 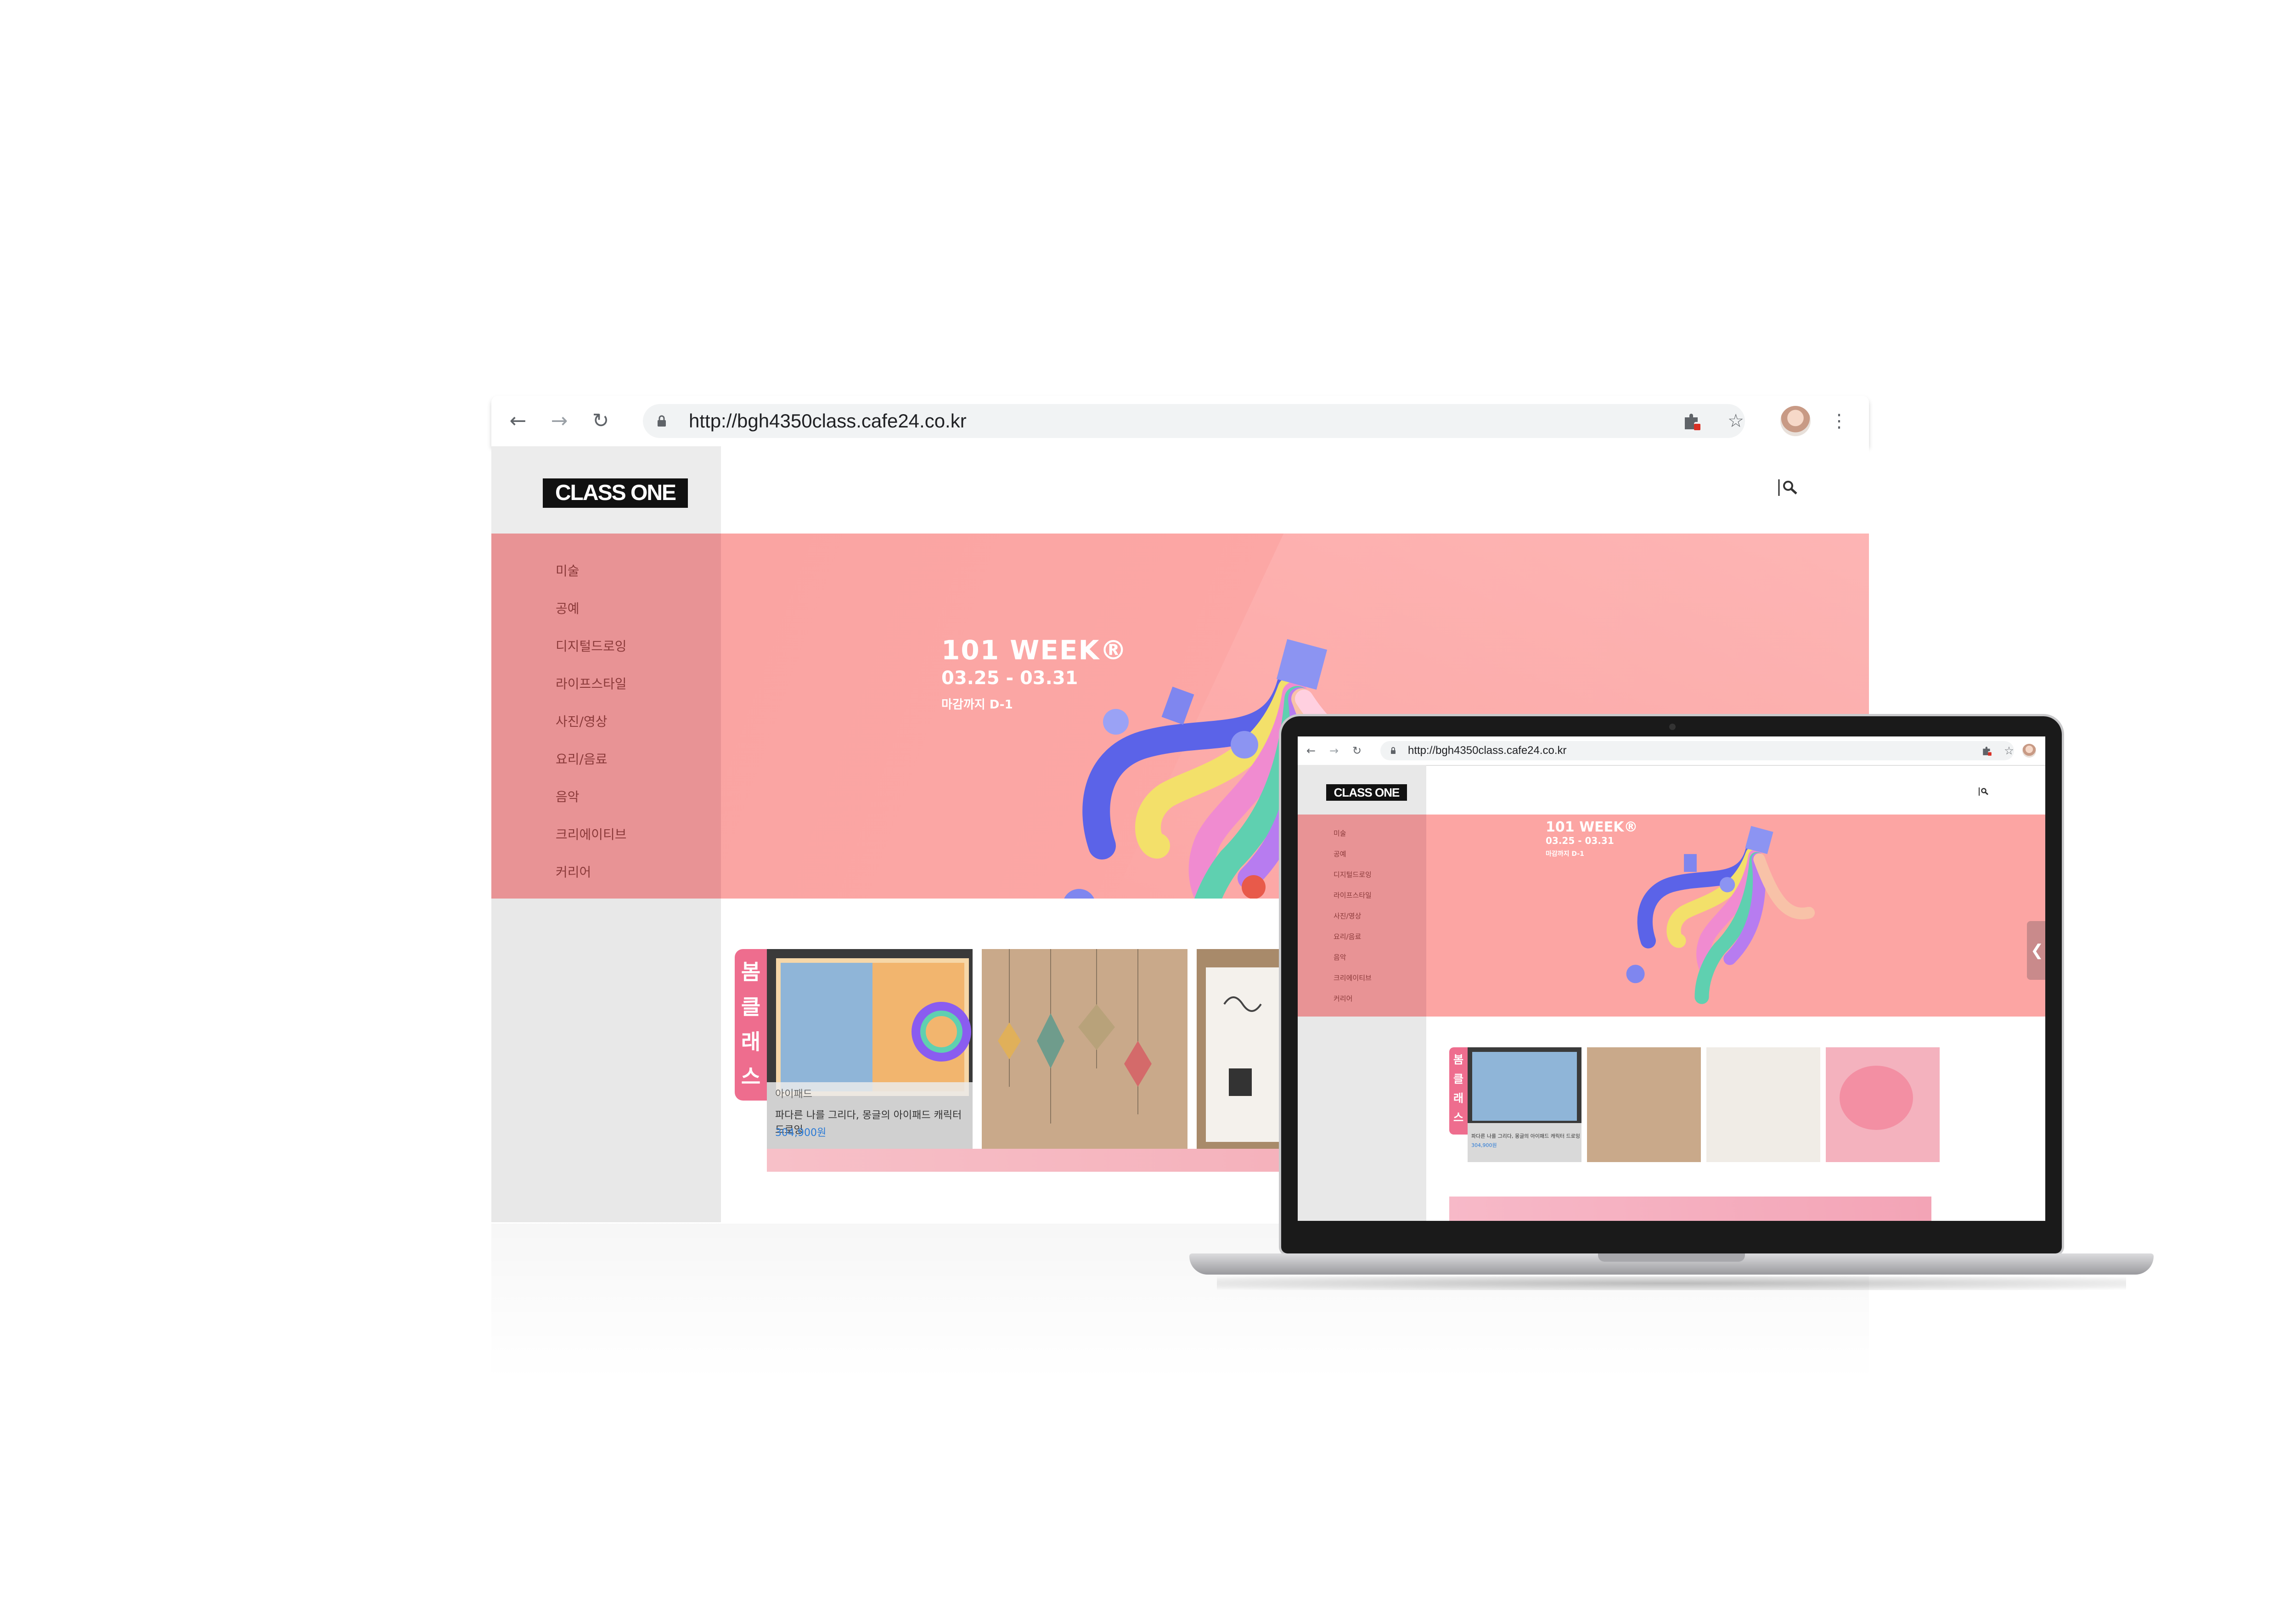 I want to click on hero-dates: 03.25 - 03.31, so click(x=1580, y=840).